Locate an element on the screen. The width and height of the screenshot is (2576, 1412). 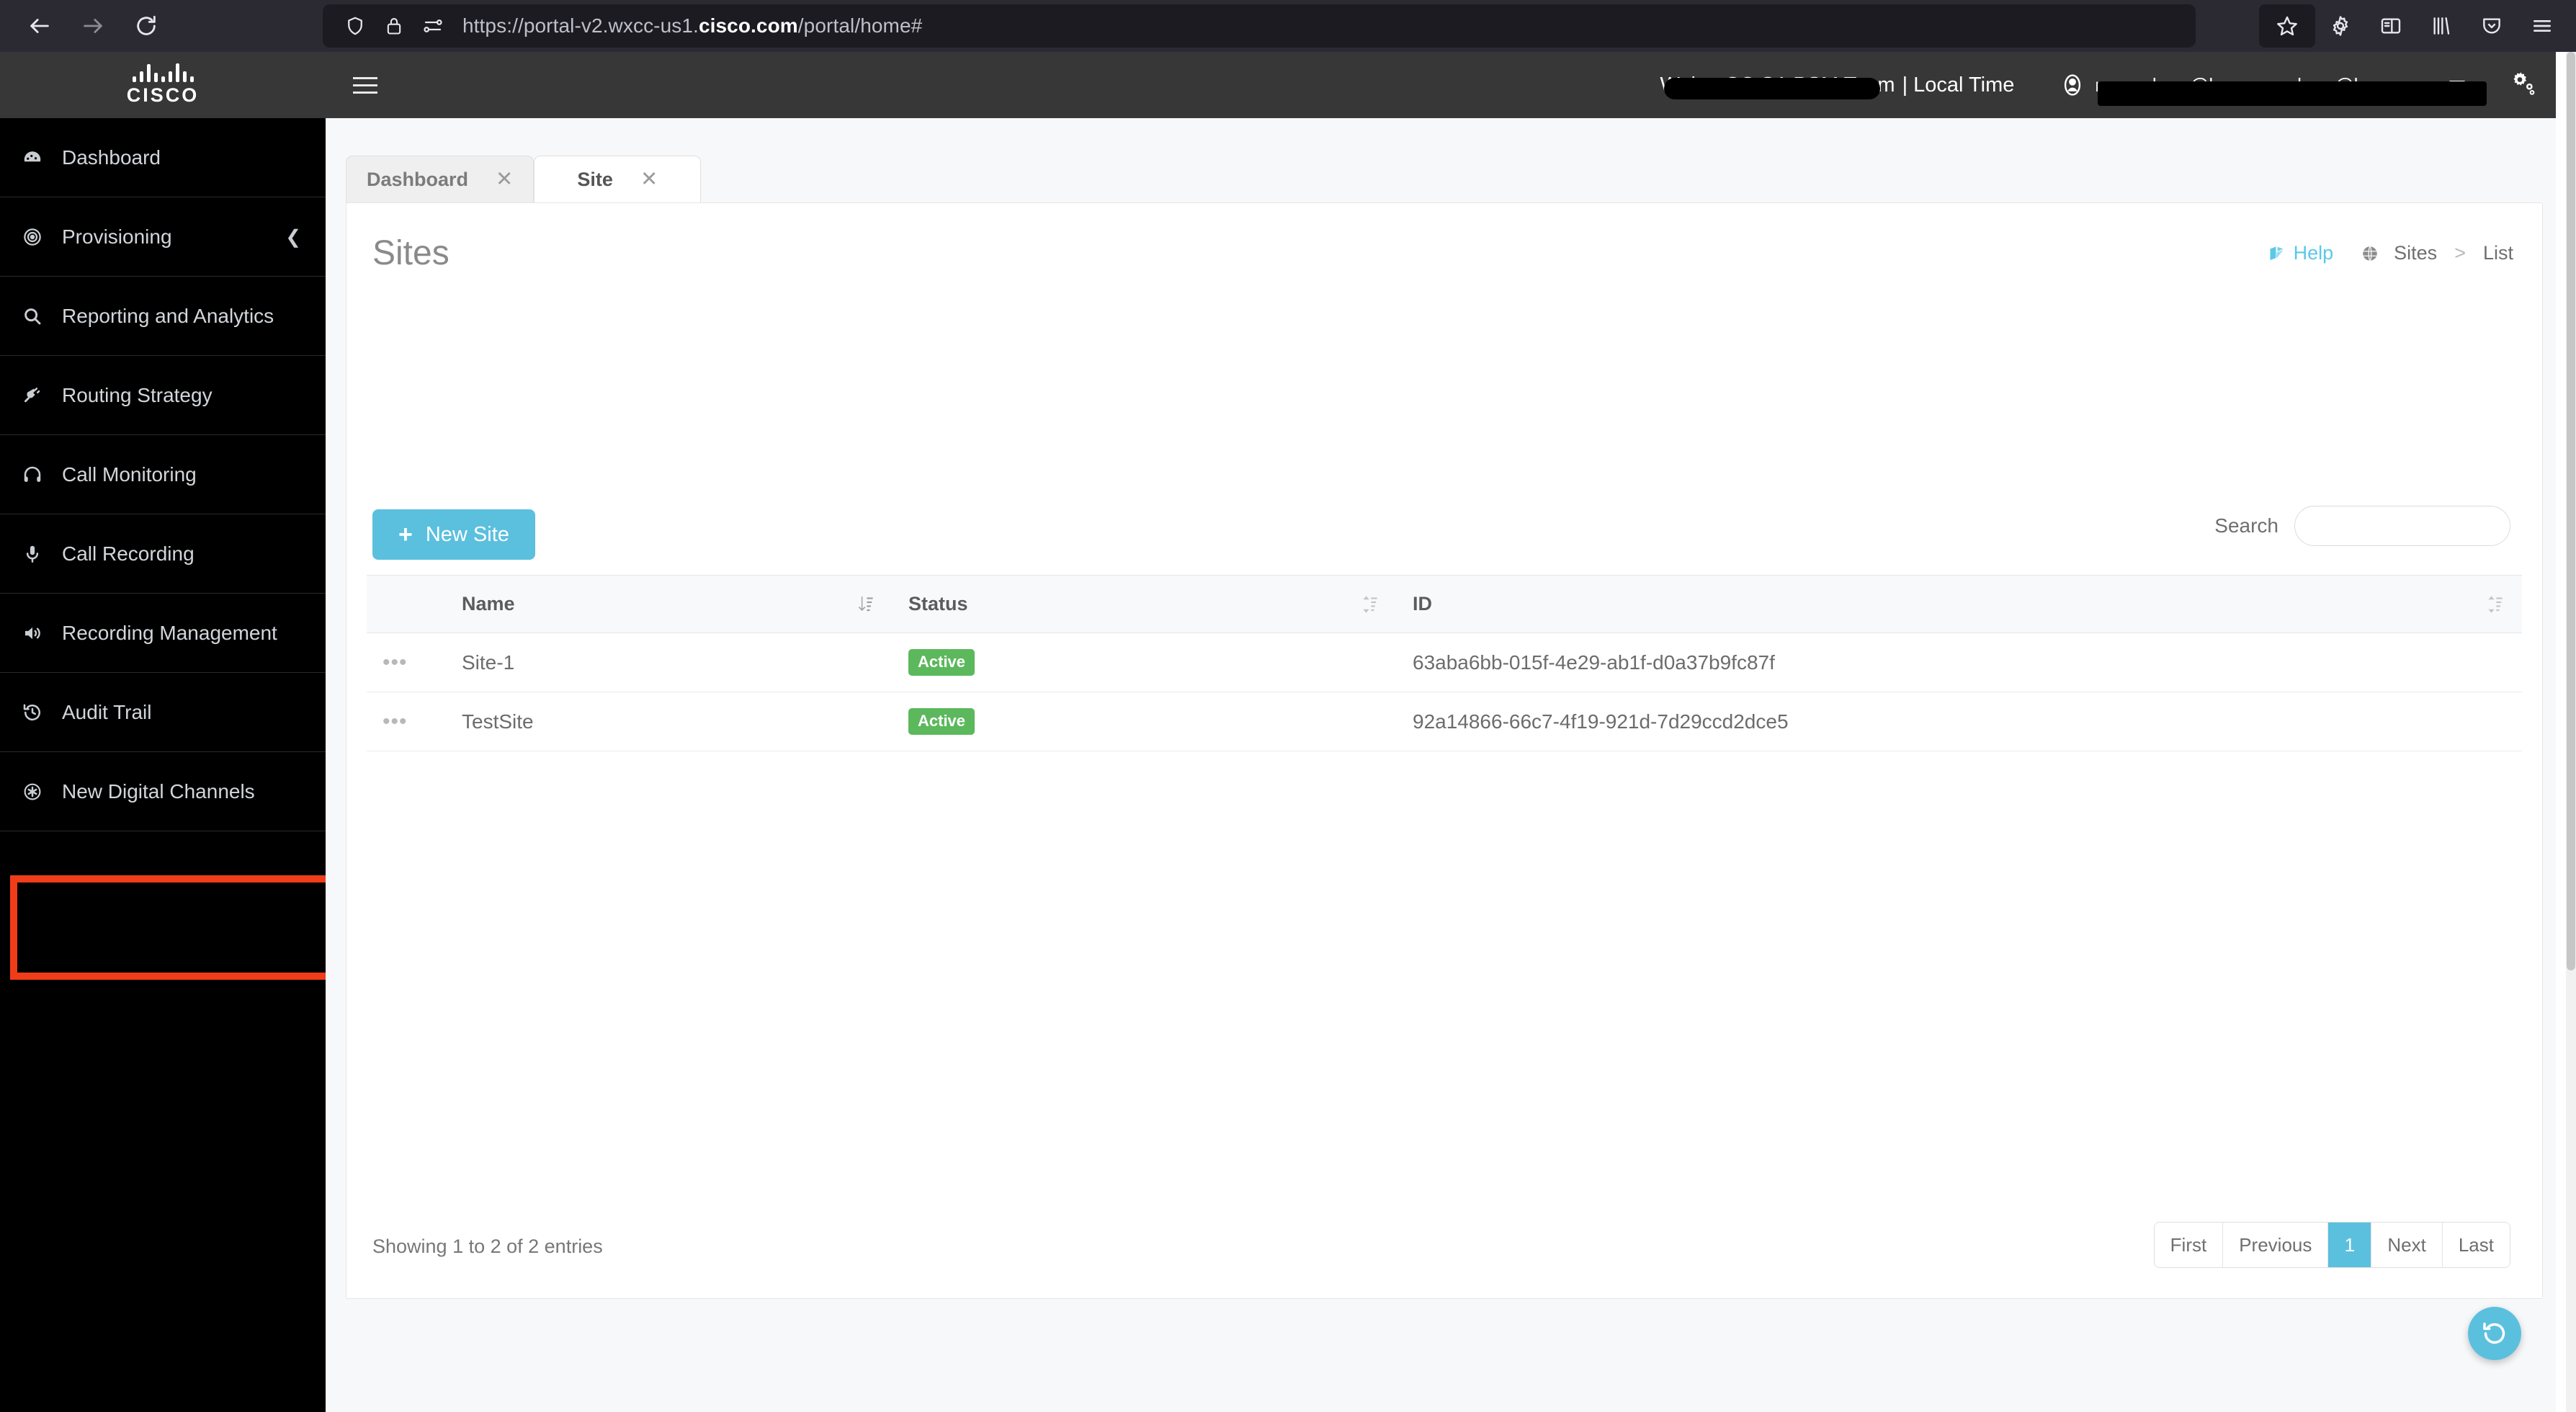
column-header-actions is located at coordinates (406, 604).